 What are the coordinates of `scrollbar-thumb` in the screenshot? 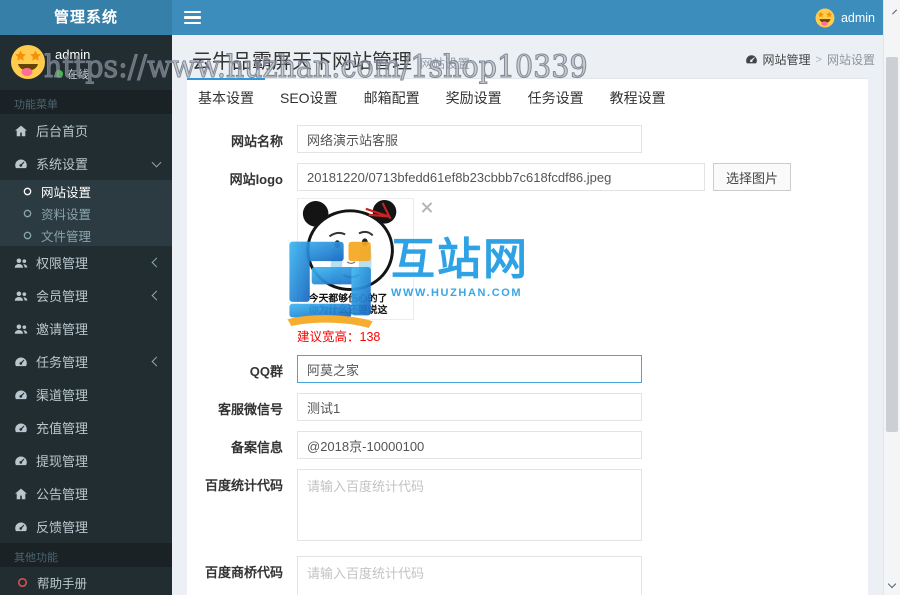 It's located at (892, 244).